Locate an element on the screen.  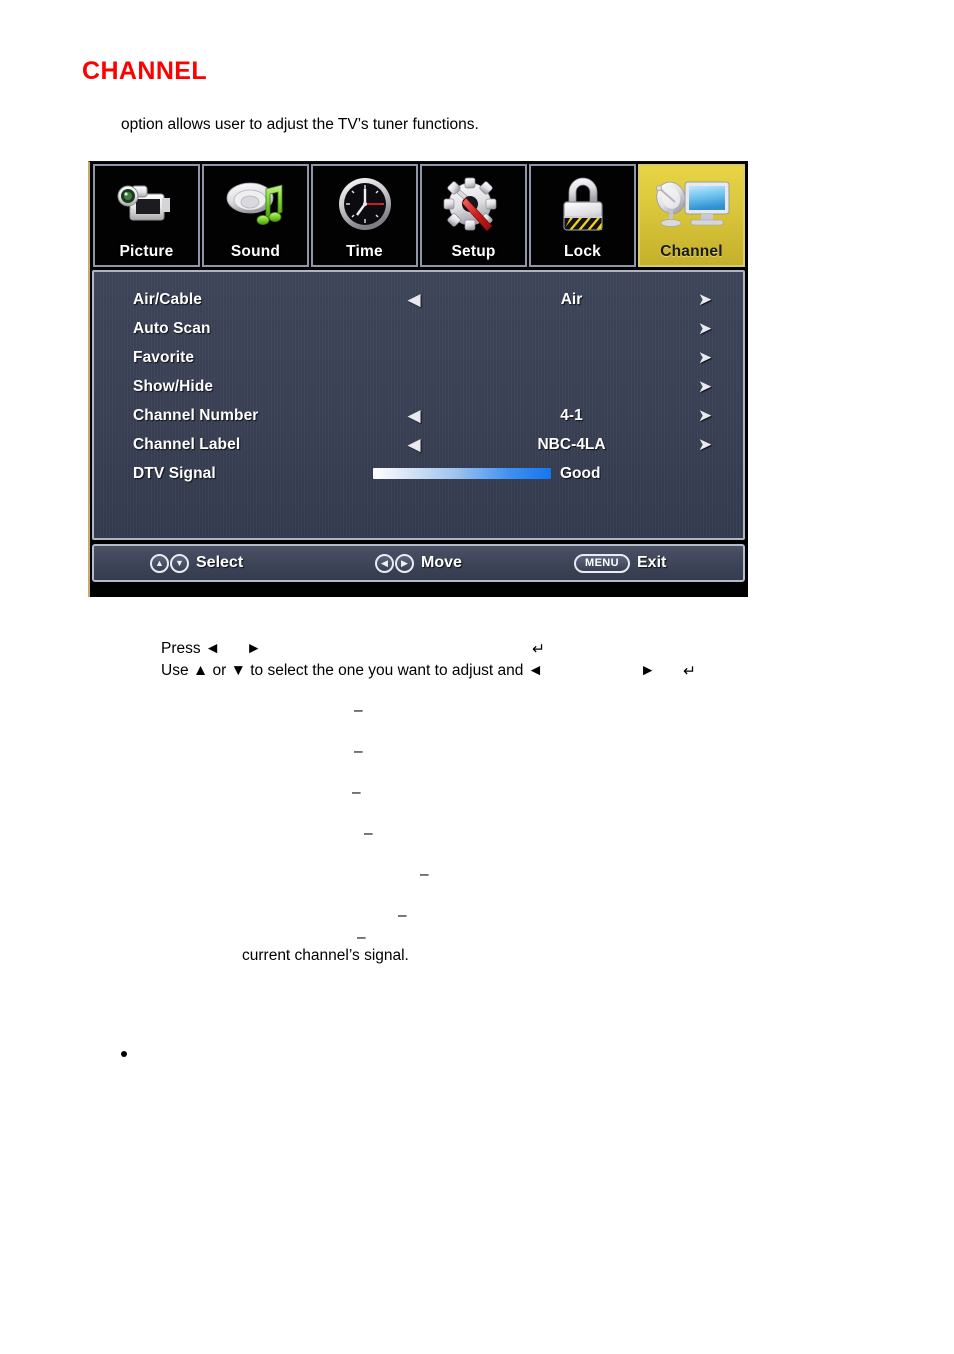
menu-row-label: Auto Scan is located at coordinates (172, 328).